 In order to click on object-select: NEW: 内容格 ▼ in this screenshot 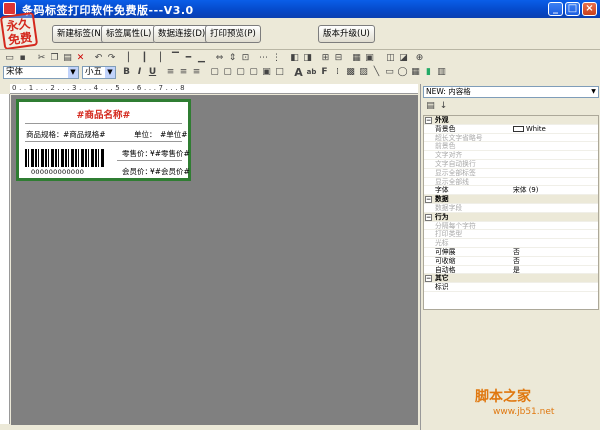, I will do `click(511, 92)`.